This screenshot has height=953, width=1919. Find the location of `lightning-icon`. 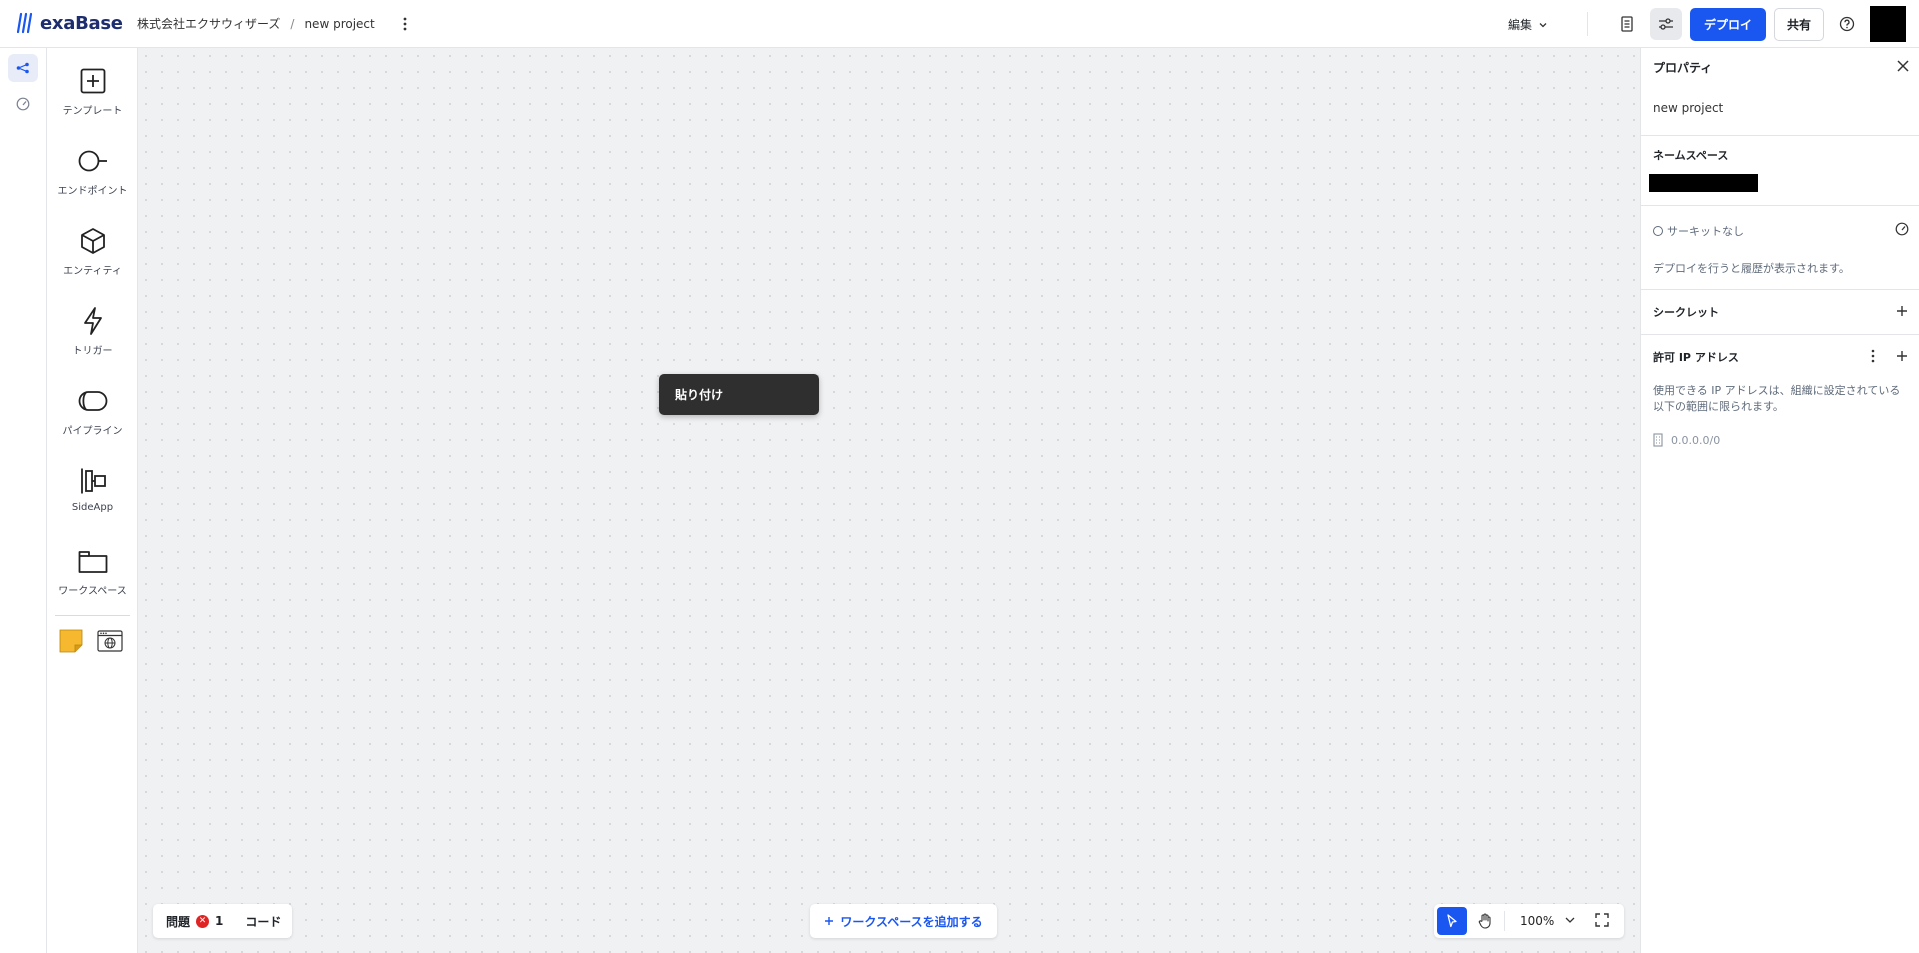

lightning-icon is located at coordinates (93, 321).